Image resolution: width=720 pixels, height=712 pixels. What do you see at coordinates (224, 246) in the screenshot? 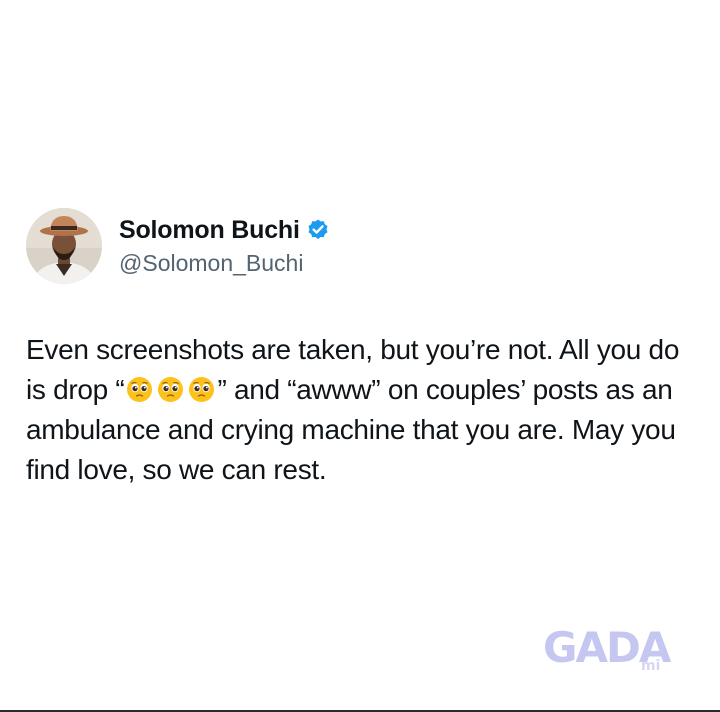
I see `author-text: Solomon Buchi @Solomon_Buchi` at bounding box center [224, 246].